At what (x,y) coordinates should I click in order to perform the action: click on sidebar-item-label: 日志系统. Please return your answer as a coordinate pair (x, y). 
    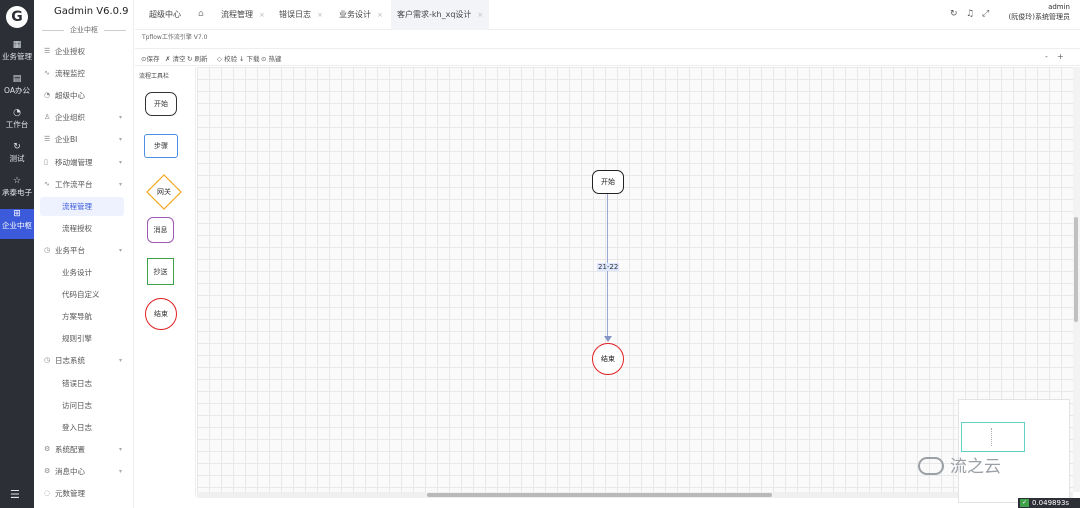
    Looking at the image, I should click on (70, 361).